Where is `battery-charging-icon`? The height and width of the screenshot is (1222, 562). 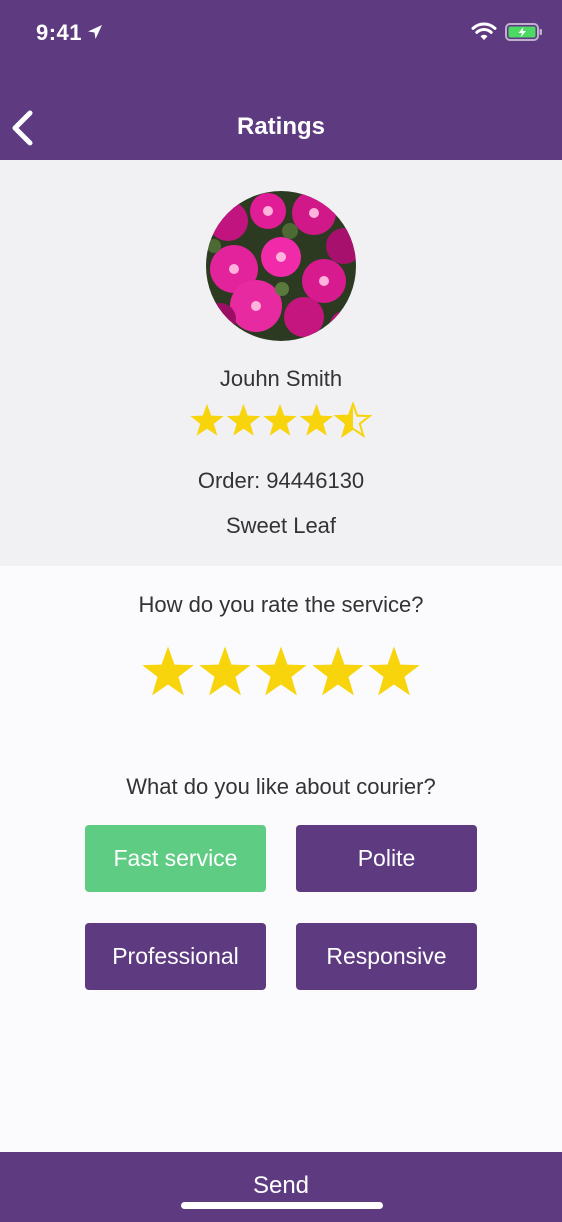
battery-charging-icon is located at coordinates (523, 32).